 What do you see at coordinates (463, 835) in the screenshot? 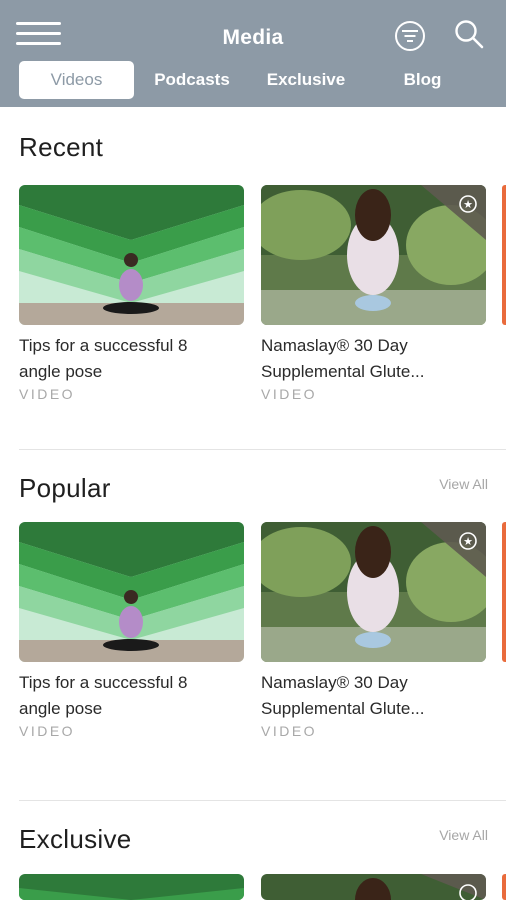
I see `view-all-exclusive-link: View All` at bounding box center [463, 835].